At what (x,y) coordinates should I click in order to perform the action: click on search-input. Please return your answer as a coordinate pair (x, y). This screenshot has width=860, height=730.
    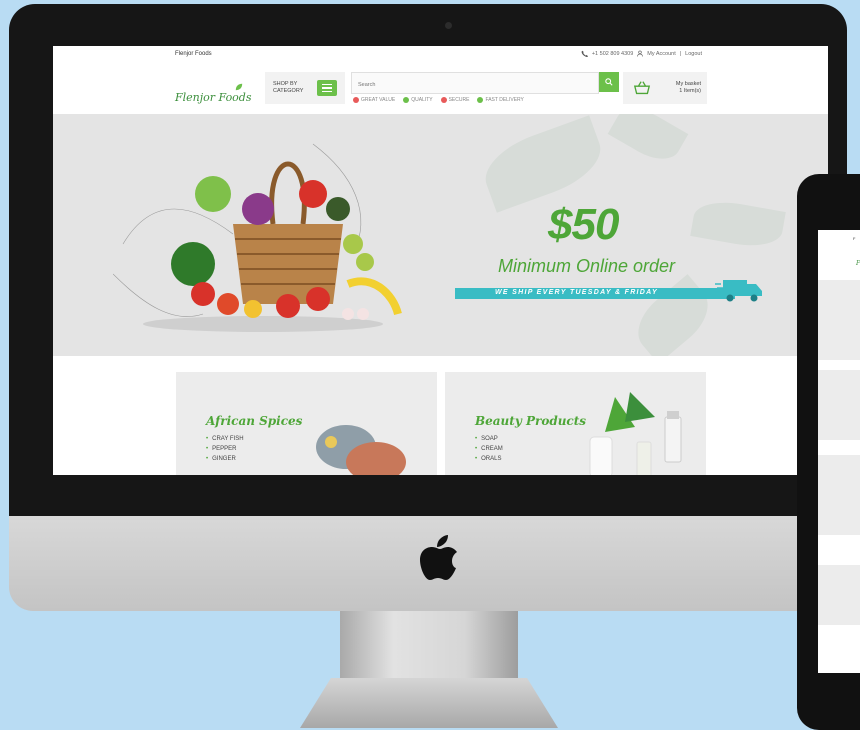
    Looking at the image, I should click on (466, 85).